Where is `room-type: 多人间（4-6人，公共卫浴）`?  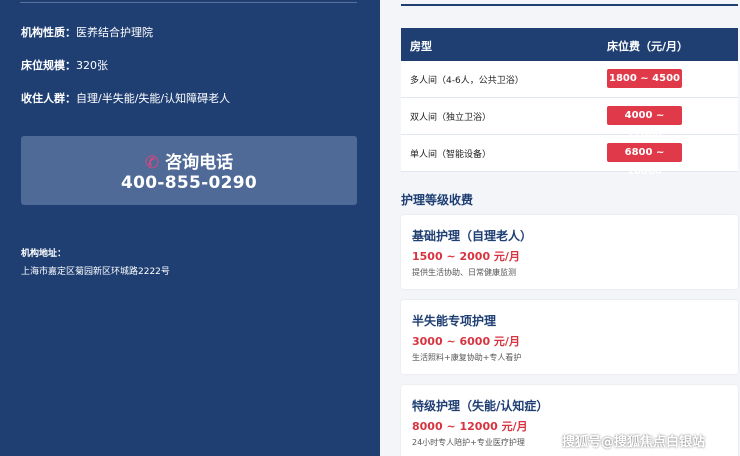 room-type: 多人间（4-6人，公共卫浴） is located at coordinates (467, 81).